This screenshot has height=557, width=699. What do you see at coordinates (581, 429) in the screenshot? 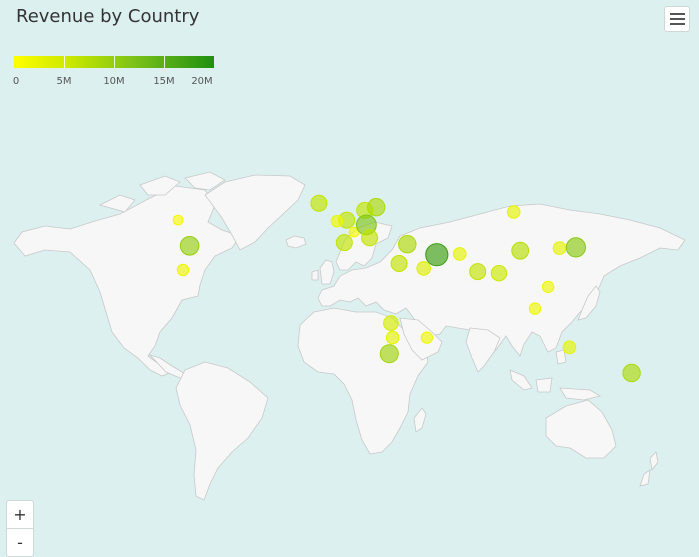
I see `land-australia` at bounding box center [581, 429].